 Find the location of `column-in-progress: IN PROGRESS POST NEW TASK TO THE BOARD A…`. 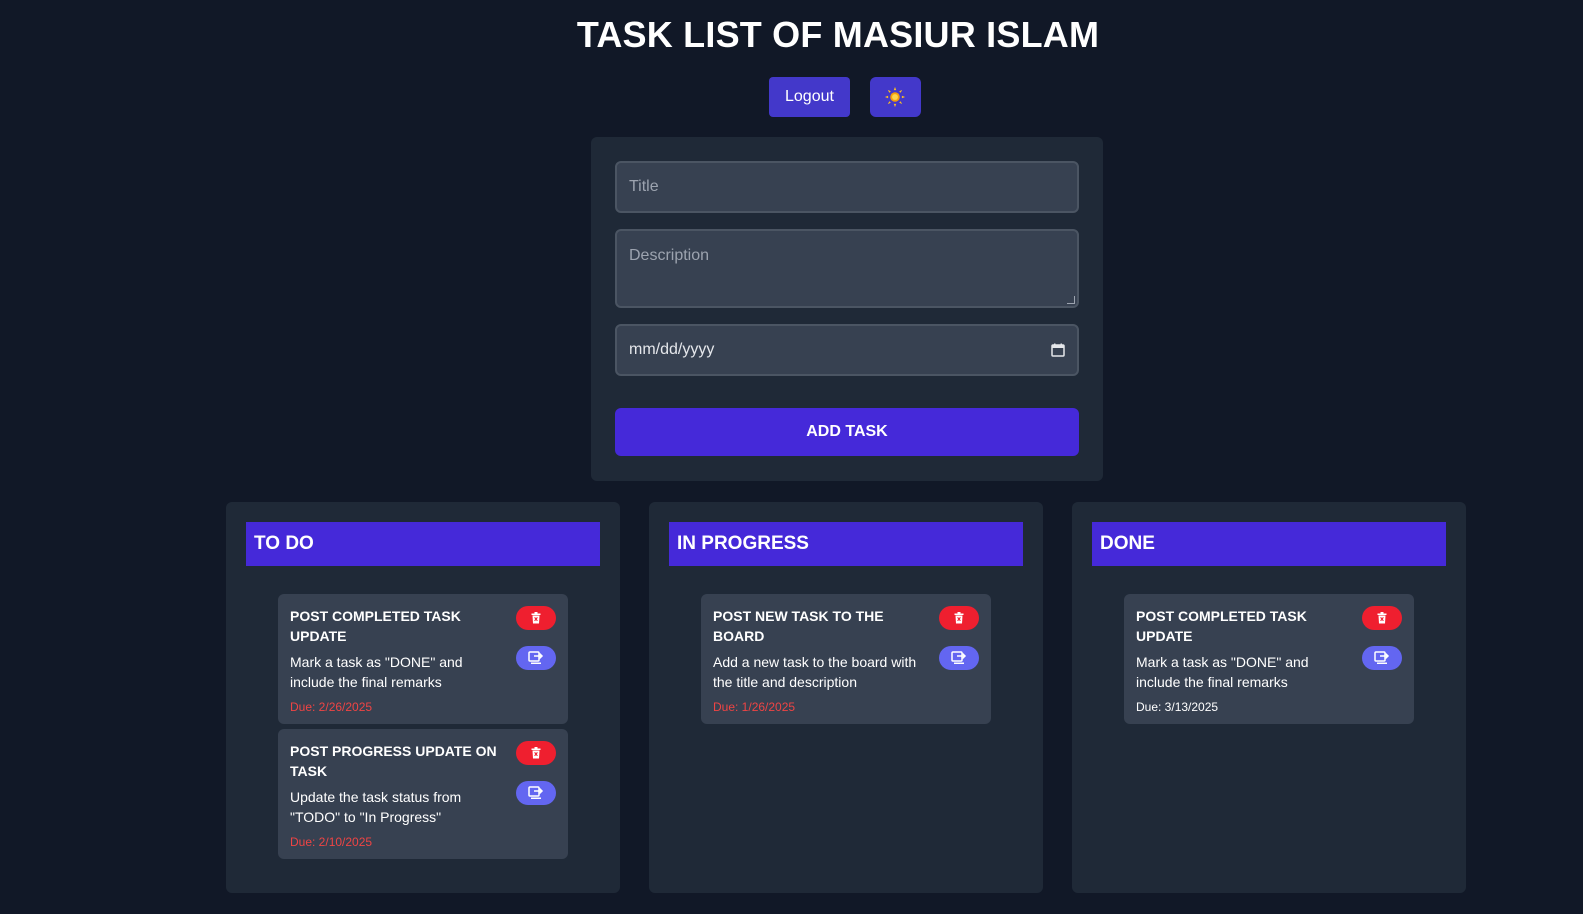

column-in-progress: IN PROGRESS POST NEW TASK TO THE BOARD A… is located at coordinates (846, 697).